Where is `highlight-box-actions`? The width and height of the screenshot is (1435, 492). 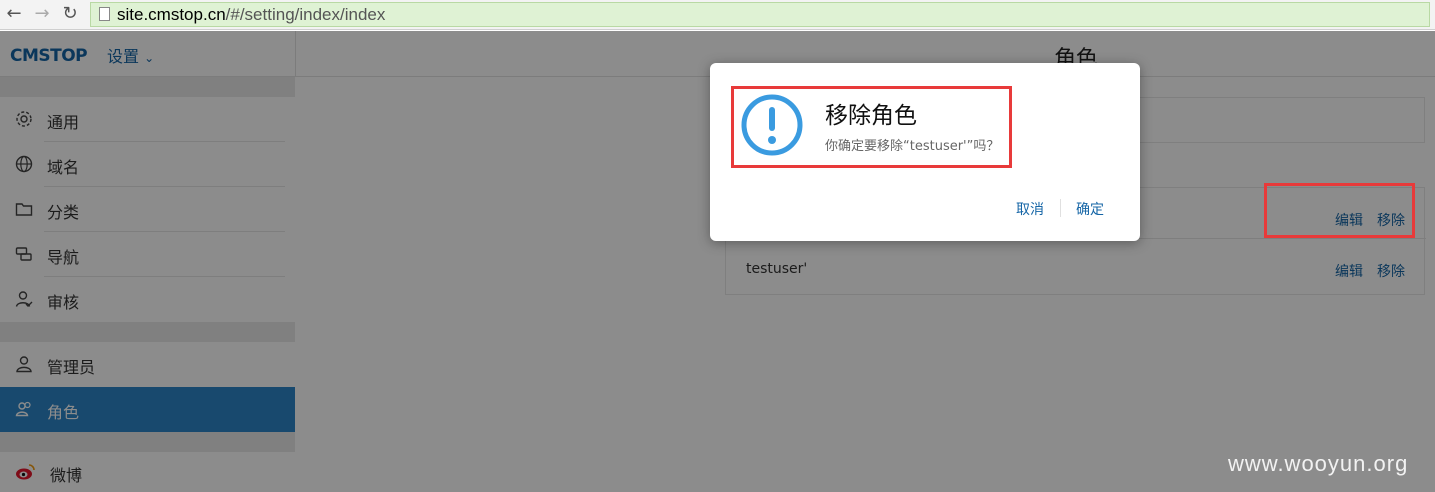 highlight-box-actions is located at coordinates (1339, 210).